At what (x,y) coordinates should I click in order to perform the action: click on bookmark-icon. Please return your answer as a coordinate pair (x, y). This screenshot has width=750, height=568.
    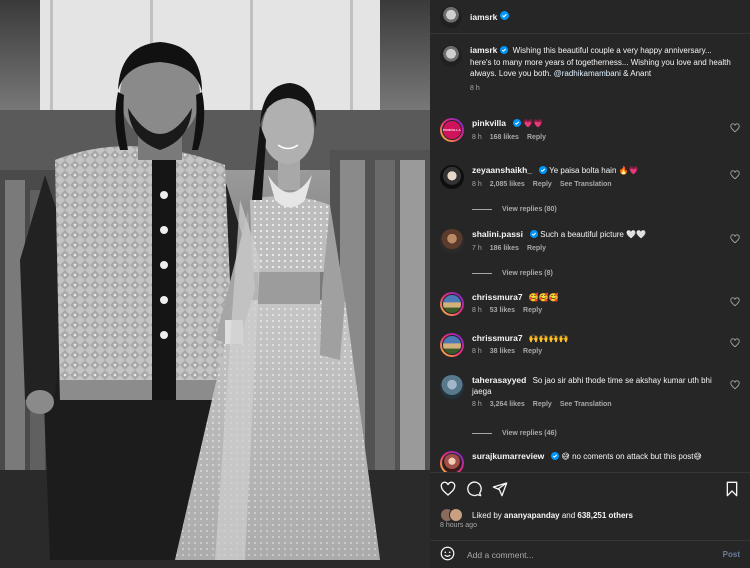
    Looking at the image, I should click on (732, 490).